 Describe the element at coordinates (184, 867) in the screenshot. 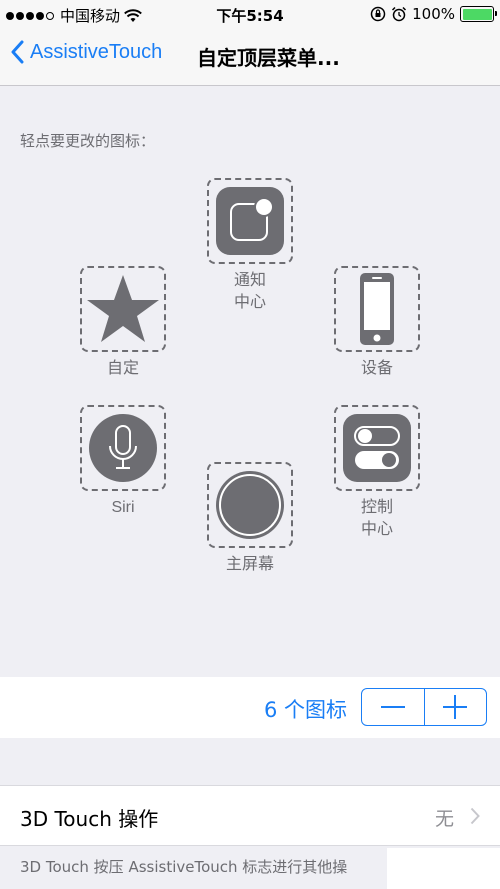

I see `3d-touch-footnote: 3D Touch 按压 AssistiveTouch 标志进行其他操` at that location.